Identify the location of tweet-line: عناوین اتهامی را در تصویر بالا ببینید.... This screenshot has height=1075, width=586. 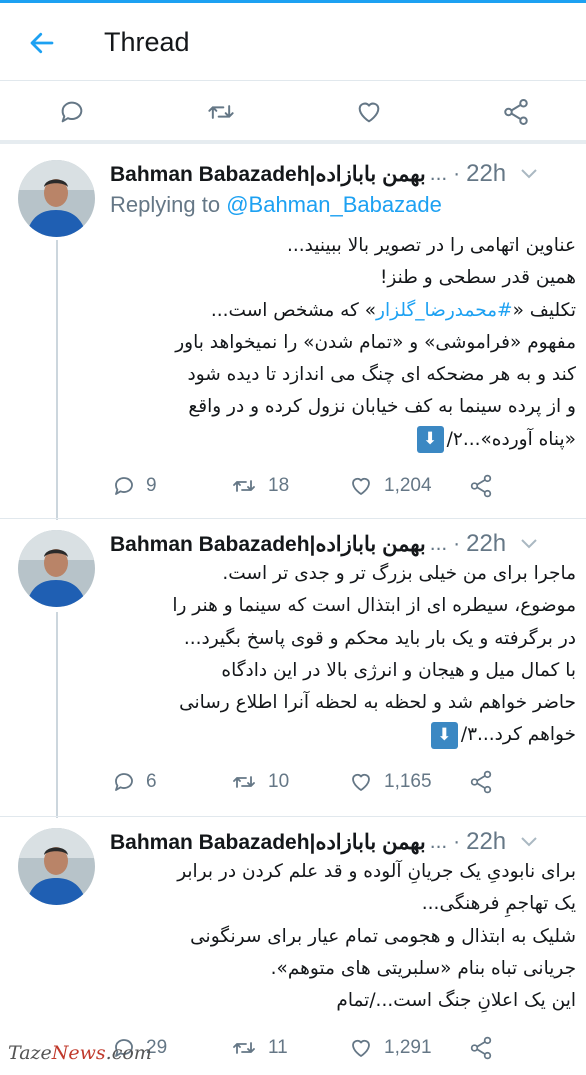
(431, 245).